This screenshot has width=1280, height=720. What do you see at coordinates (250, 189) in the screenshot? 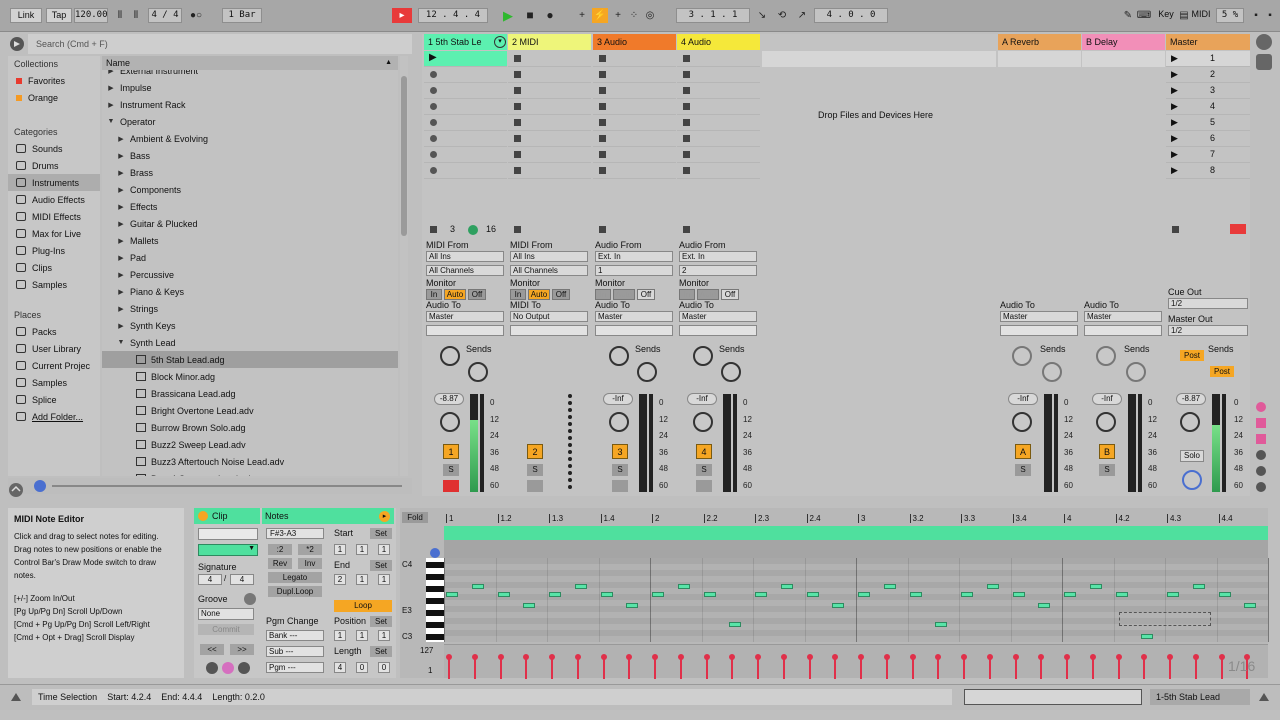
I see `folder-item: ▶ Components` at bounding box center [250, 189].